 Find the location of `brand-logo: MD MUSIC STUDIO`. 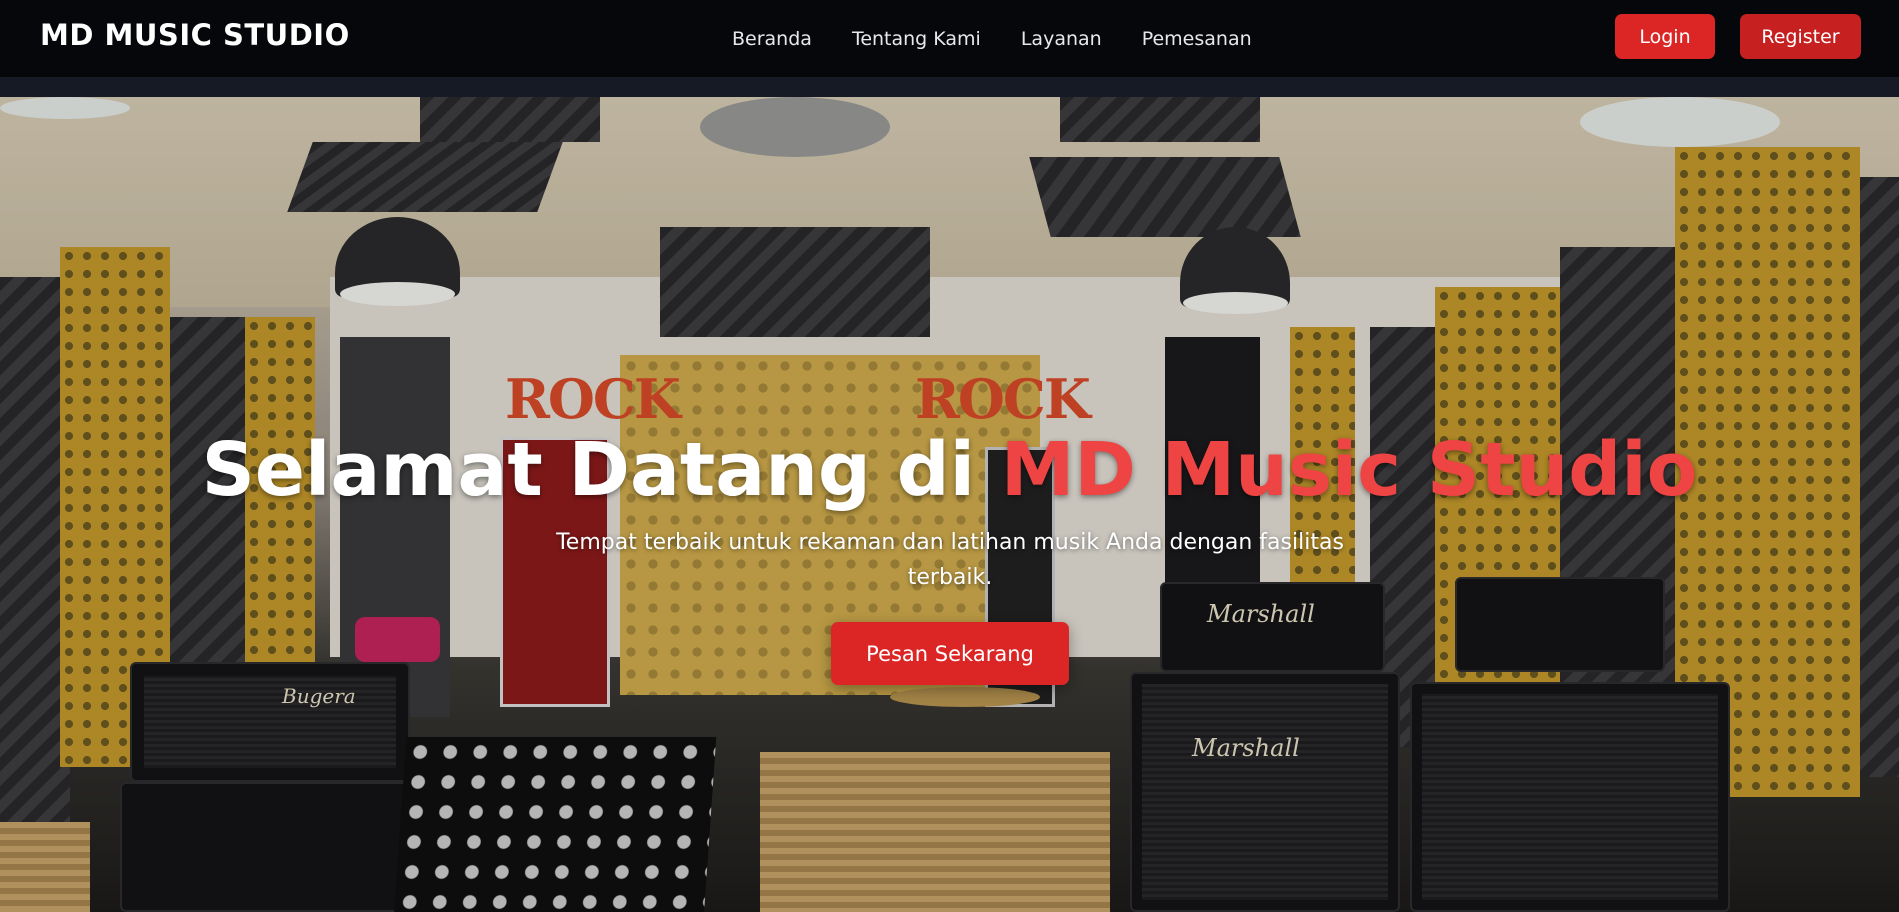

brand-logo: MD MUSIC STUDIO is located at coordinates (195, 35).